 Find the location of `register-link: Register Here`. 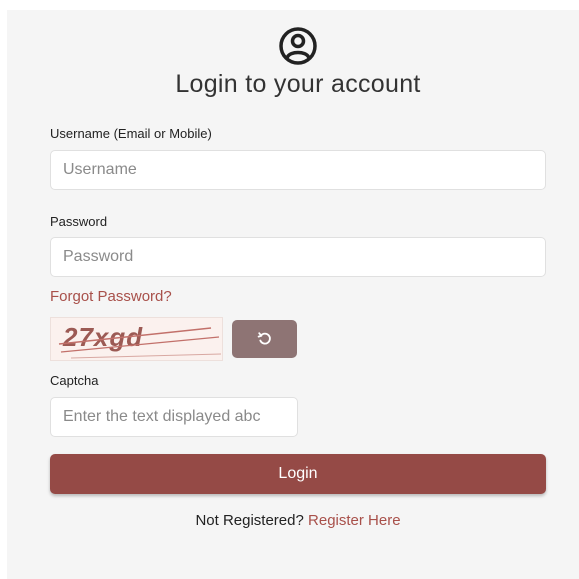

register-link: Register Here is located at coordinates (354, 520).